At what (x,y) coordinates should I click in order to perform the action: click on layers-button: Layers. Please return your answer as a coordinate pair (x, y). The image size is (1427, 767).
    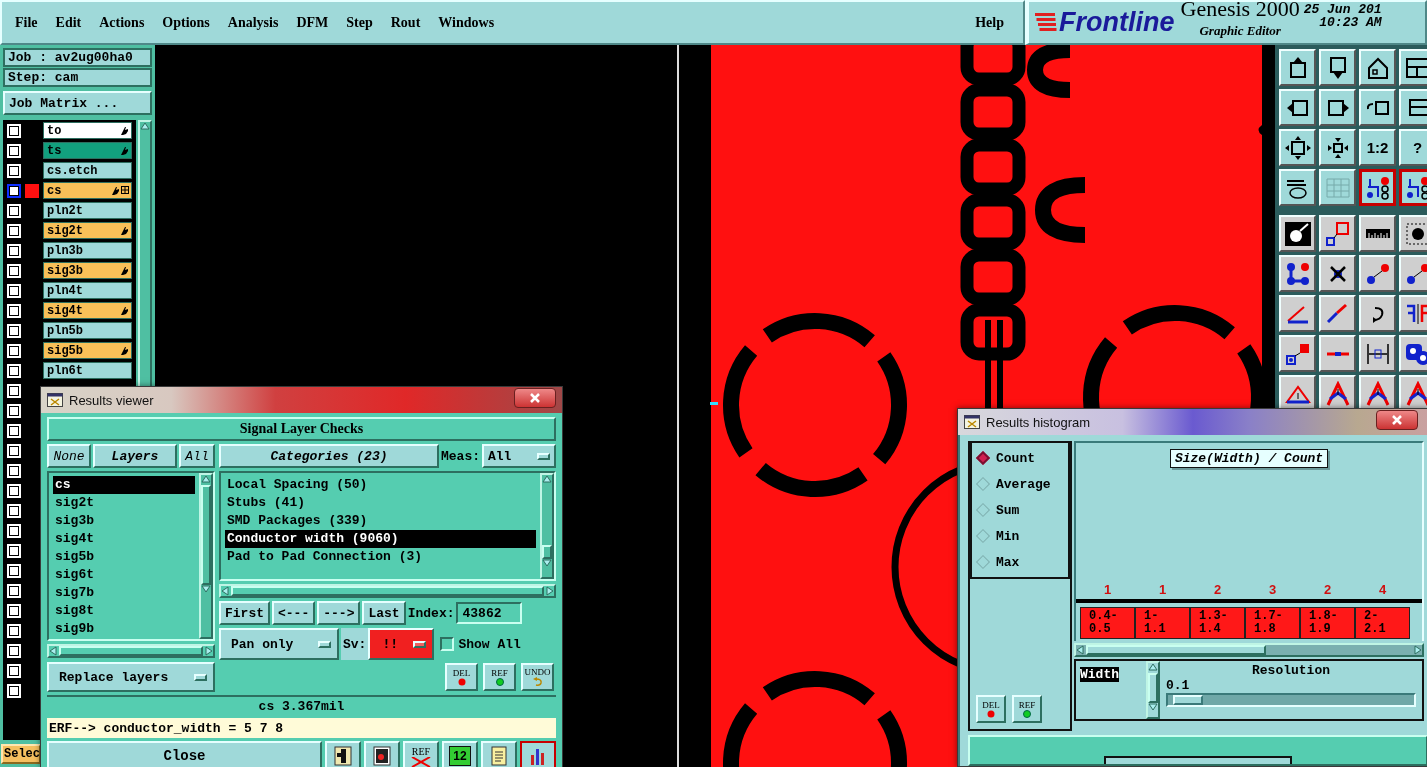
    Looking at the image, I should click on (135, 456).